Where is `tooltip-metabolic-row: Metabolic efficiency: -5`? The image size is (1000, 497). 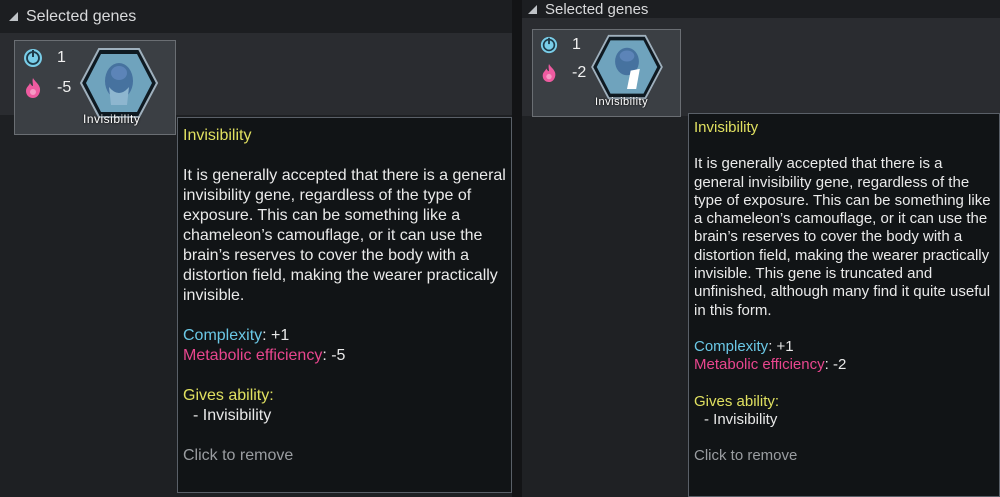 tooltip-metabolic-row: Metabolic efficiency: -5 is located at coordinates (344, 356).